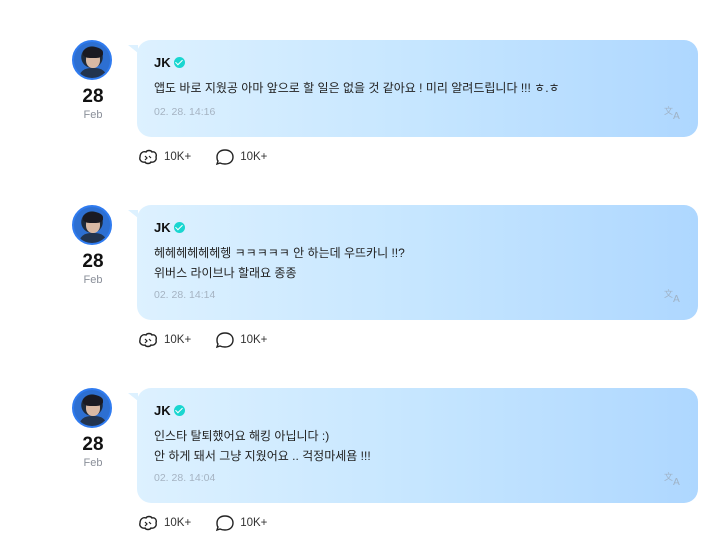  Describe the element at coordinates (185, 478) in the screenshot. I see `post-timestamp: 02. 28. 14:04` at that location.